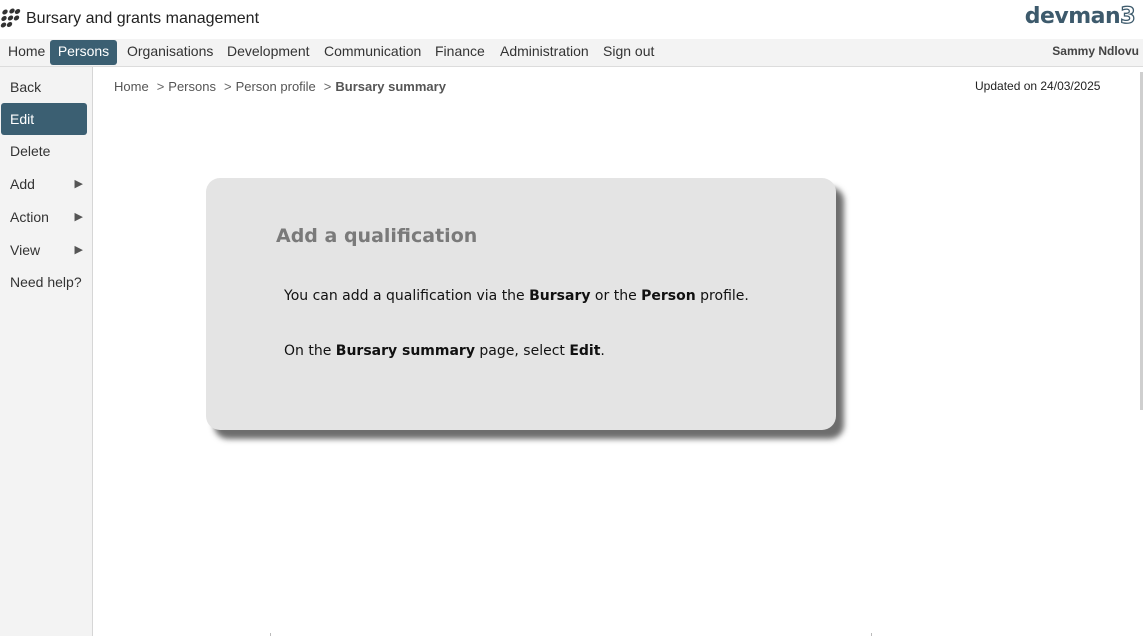 This screenshot has width=1143, height=636. What do you see at coordinates (22, 184) in the screenshot?
I see `sidebar-item-label: Add` at bounding box center [22, 184].